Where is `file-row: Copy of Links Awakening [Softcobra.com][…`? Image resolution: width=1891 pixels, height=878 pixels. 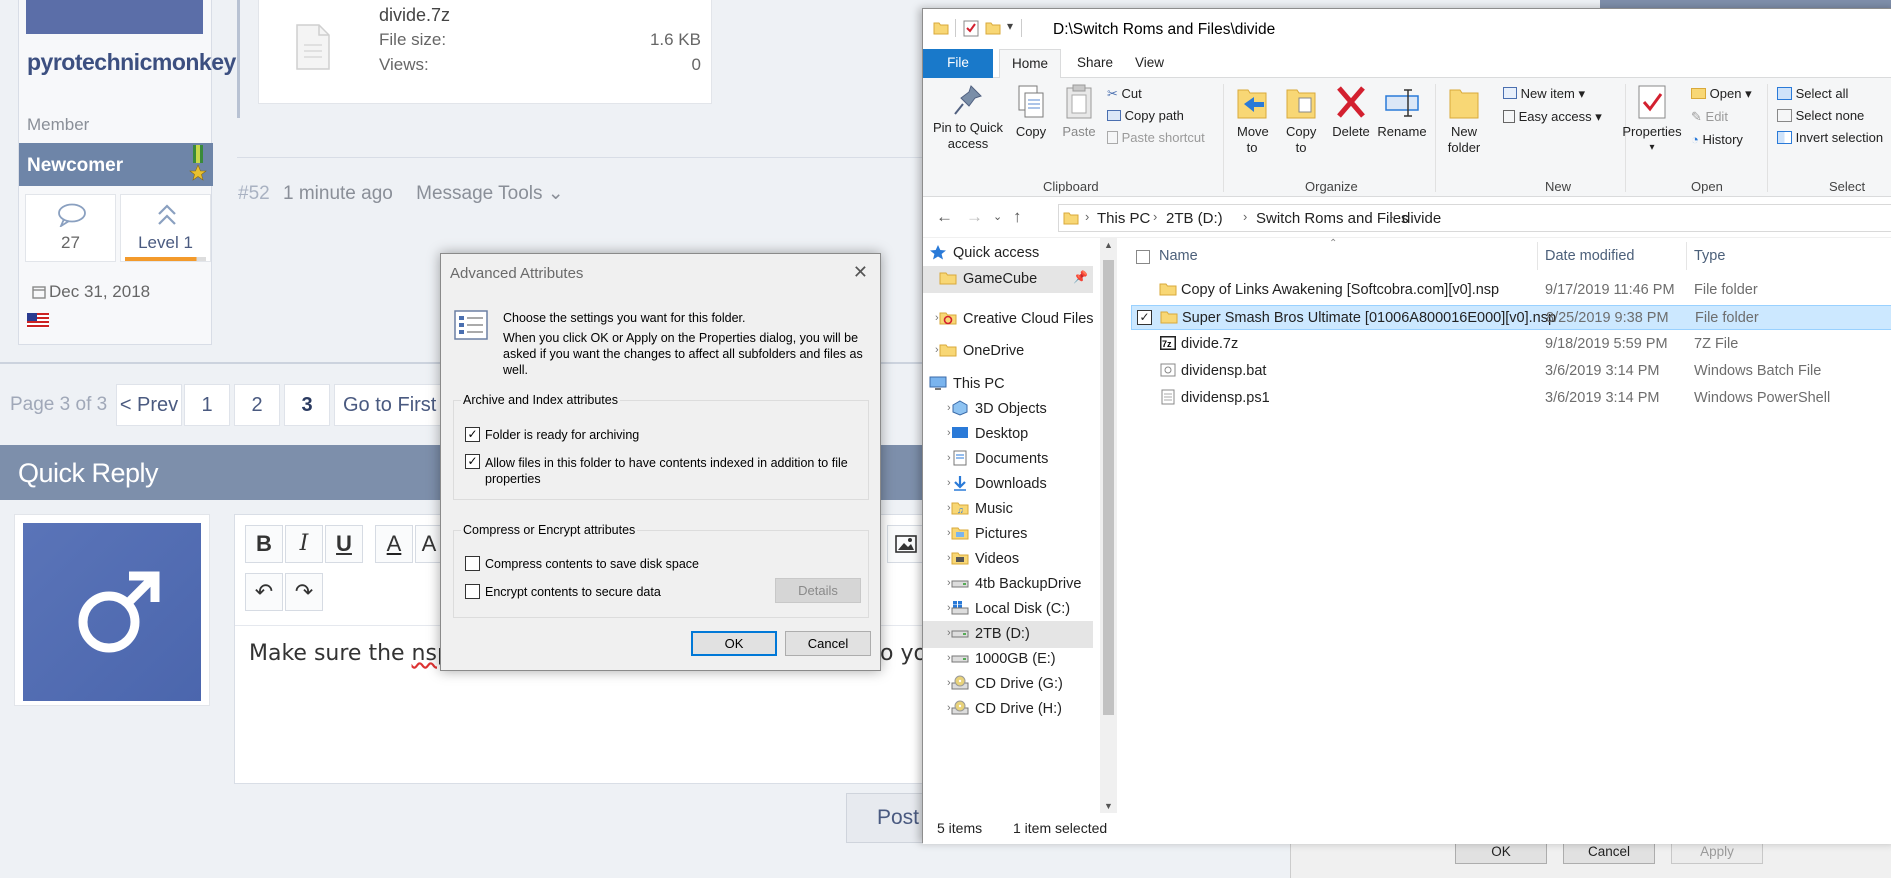
file-row: Copy of Links Awakening [Softcobra.com][… is located at coordinates (1511, 290).